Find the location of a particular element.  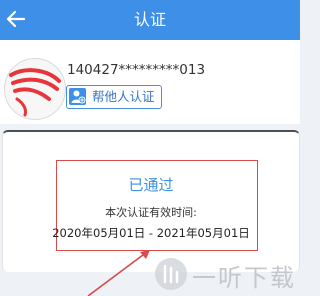

app-bar: 认证 is located at coordinates (150, 20).